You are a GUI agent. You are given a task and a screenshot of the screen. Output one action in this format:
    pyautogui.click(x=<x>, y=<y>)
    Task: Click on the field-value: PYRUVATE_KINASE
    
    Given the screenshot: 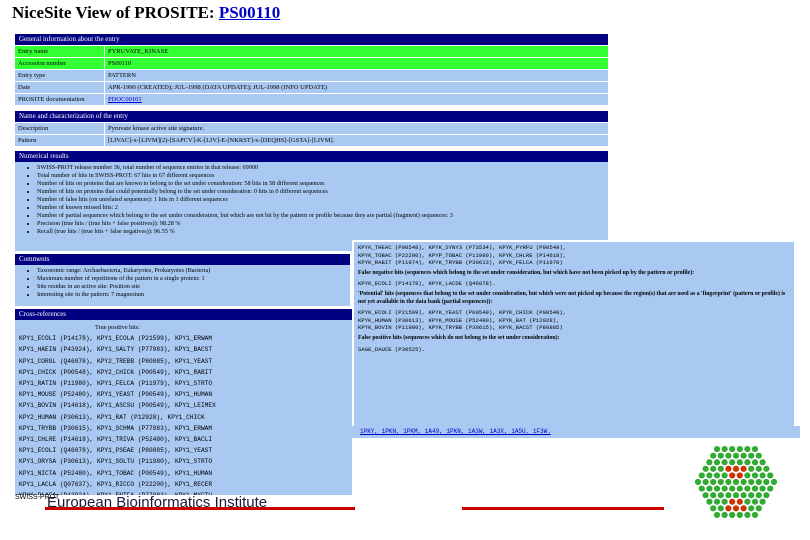 What is the action you would take?
    pyautogui.click(x=356, y=51)
    